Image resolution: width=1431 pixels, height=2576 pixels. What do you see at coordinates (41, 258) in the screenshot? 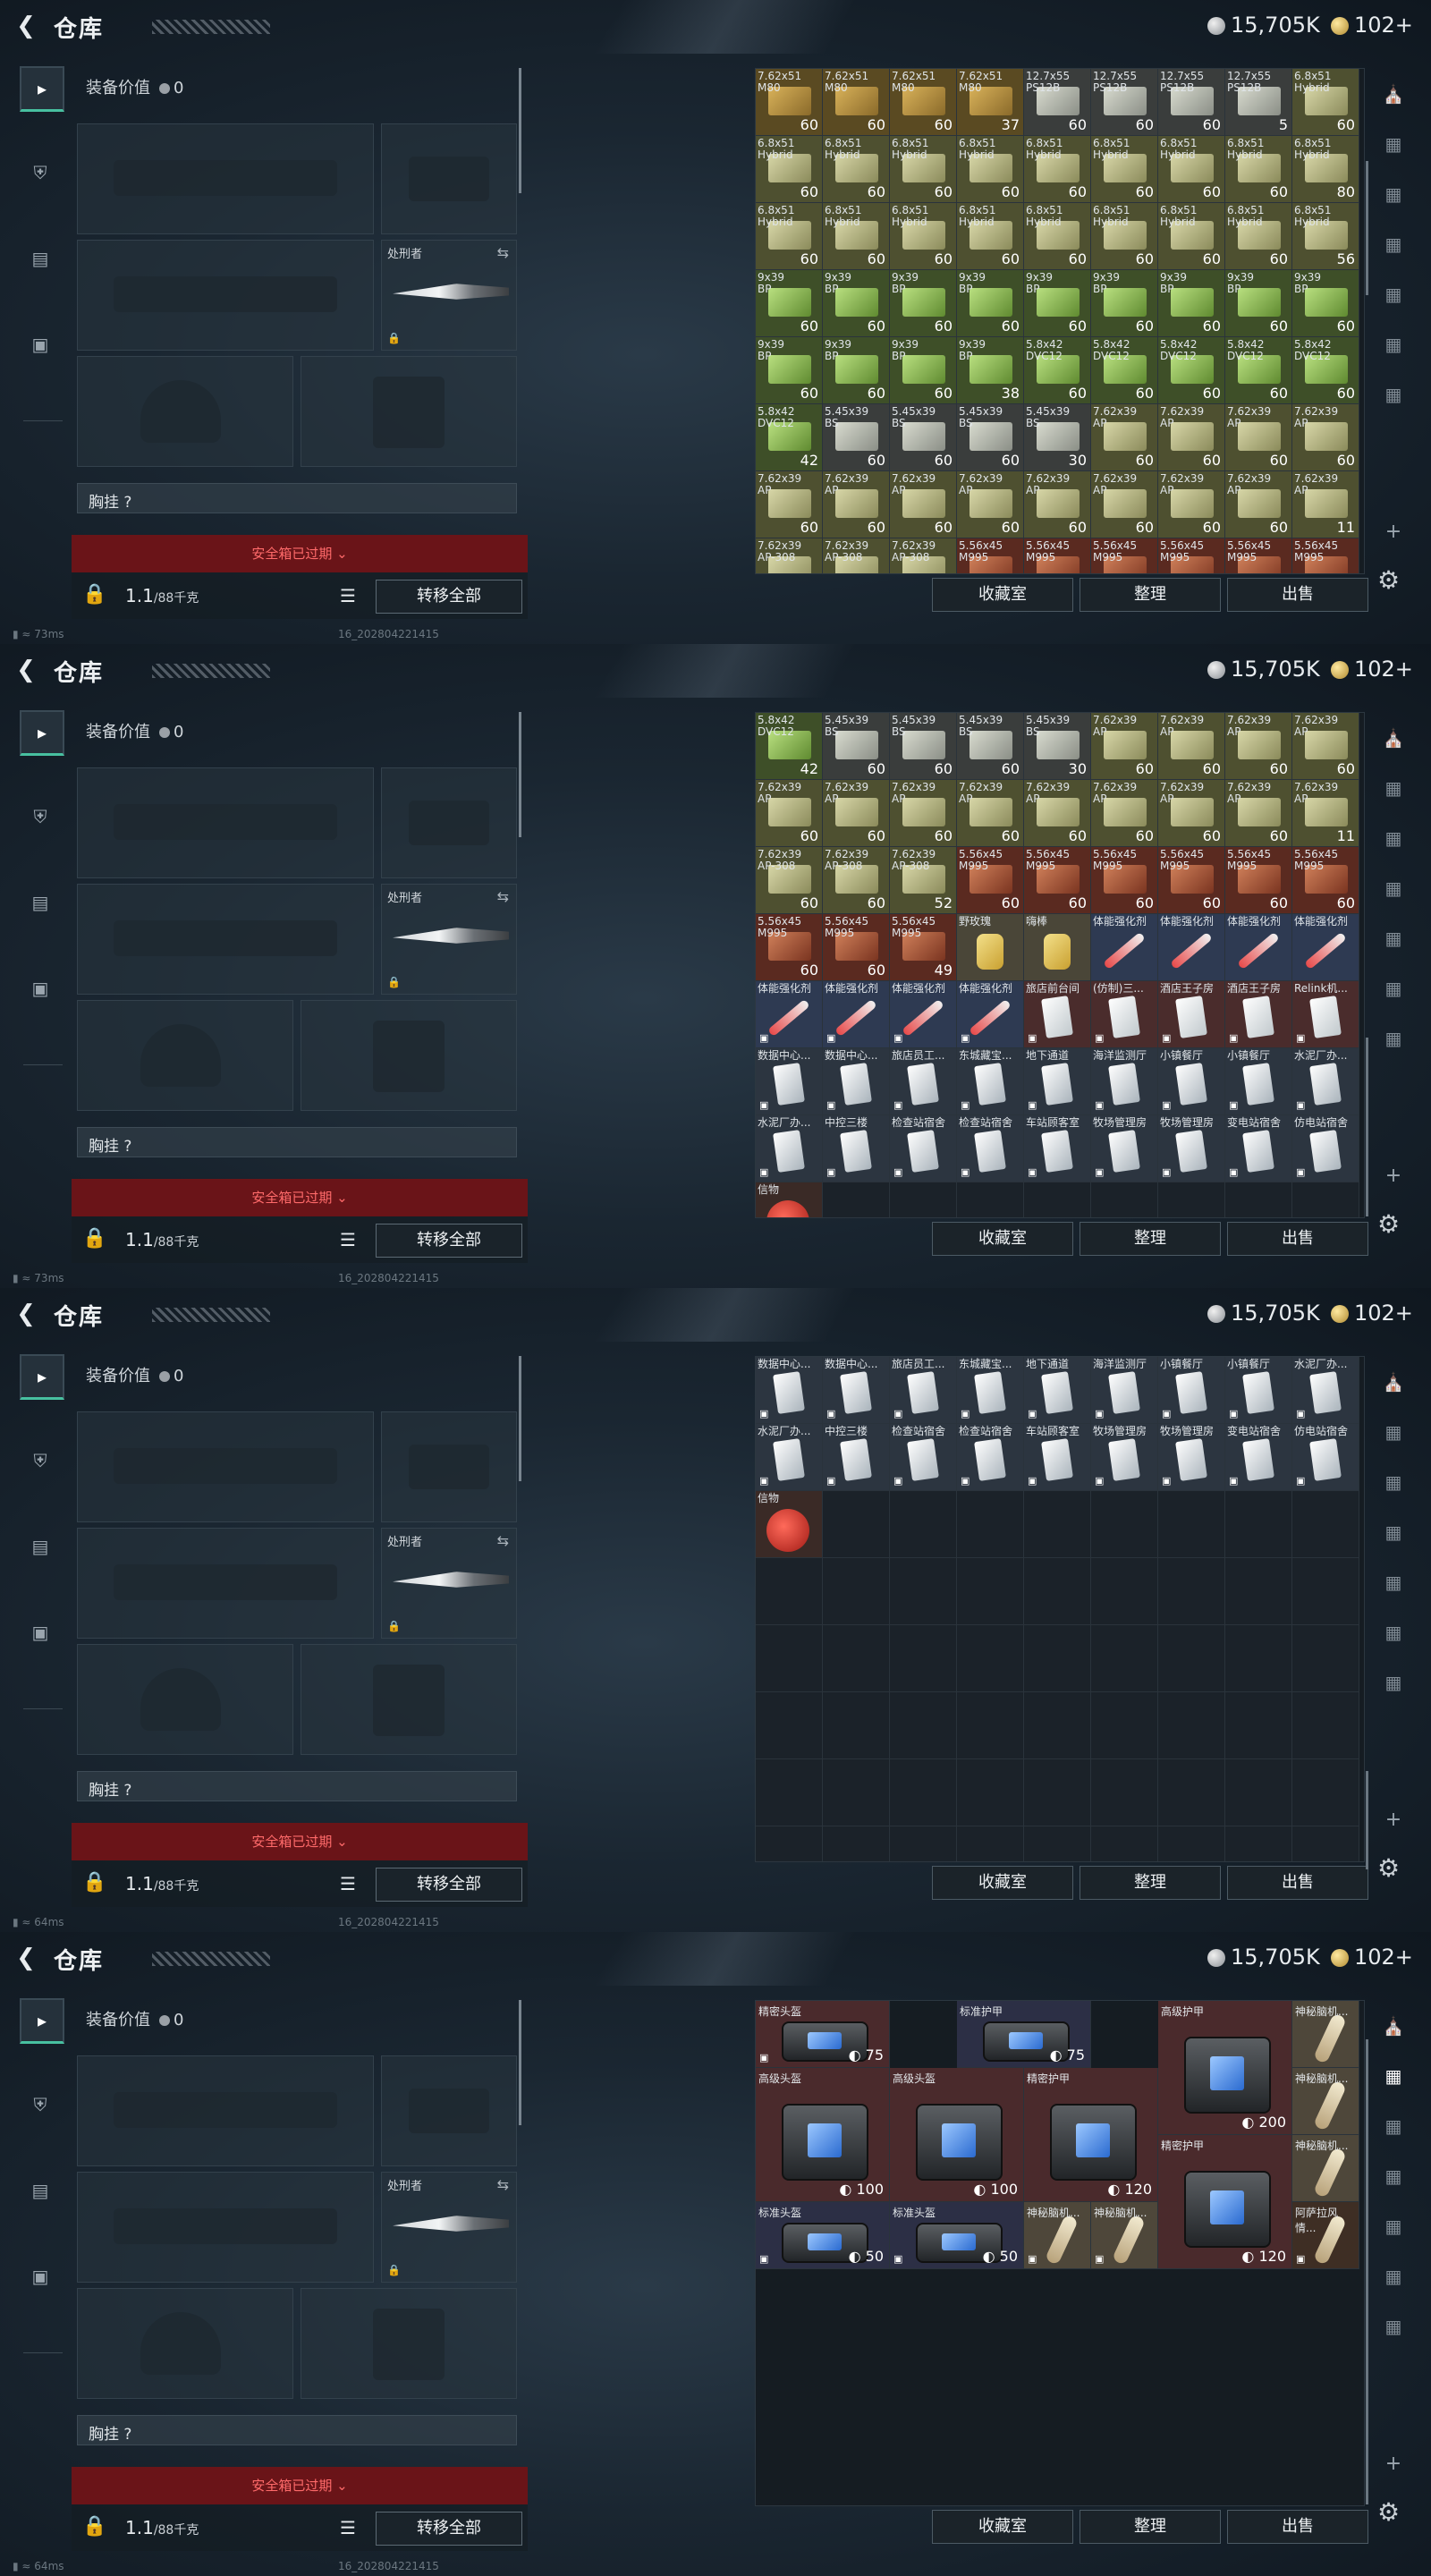
I see `clipboard-tab-icon: ▤` at bounding box center [41, 258].